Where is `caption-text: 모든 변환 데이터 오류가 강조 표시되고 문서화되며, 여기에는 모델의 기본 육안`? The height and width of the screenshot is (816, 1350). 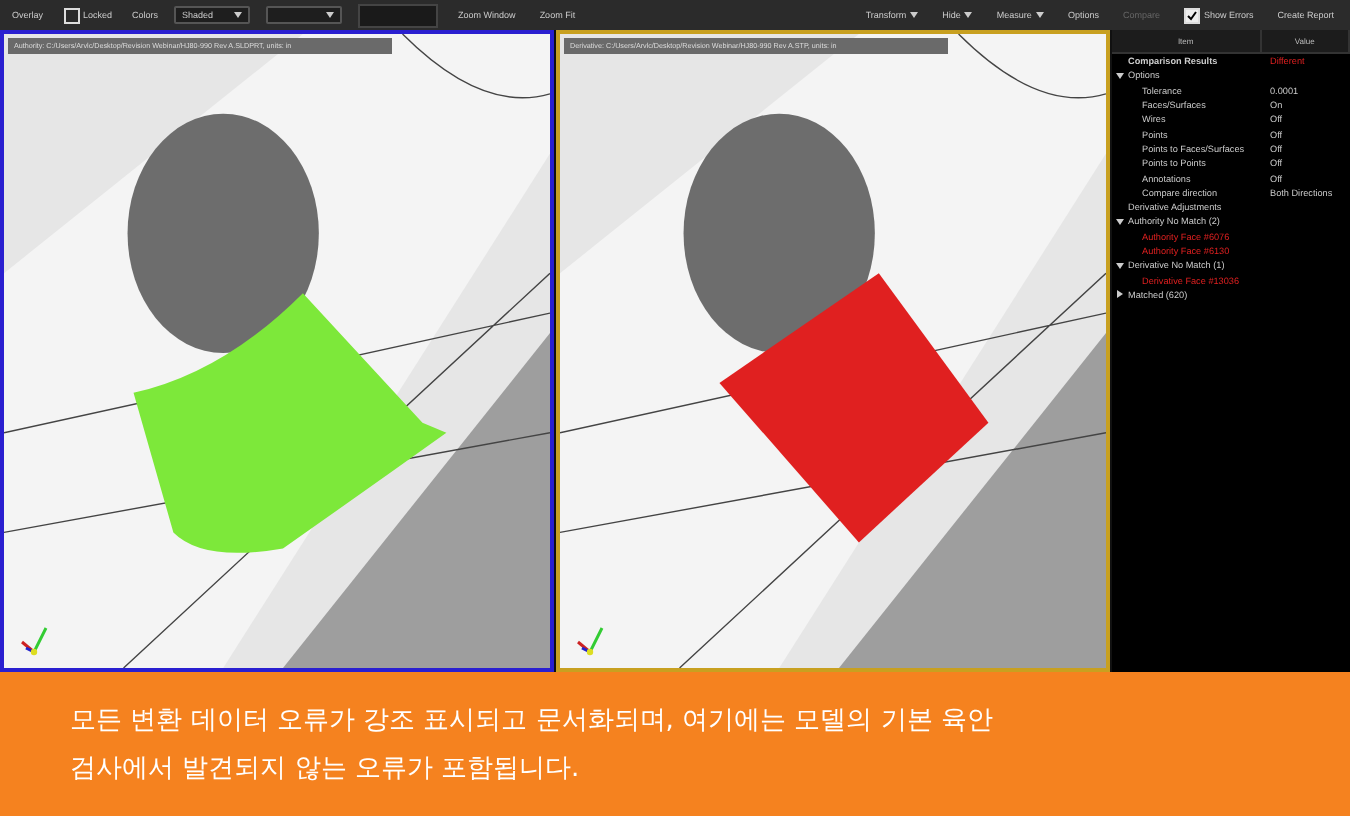 caption-text: 모든 변환 데이터 오류가 강조 표시되고 문서화되며, 여기에는 모델의 기본 육안 is located at coordinates (532, 721).